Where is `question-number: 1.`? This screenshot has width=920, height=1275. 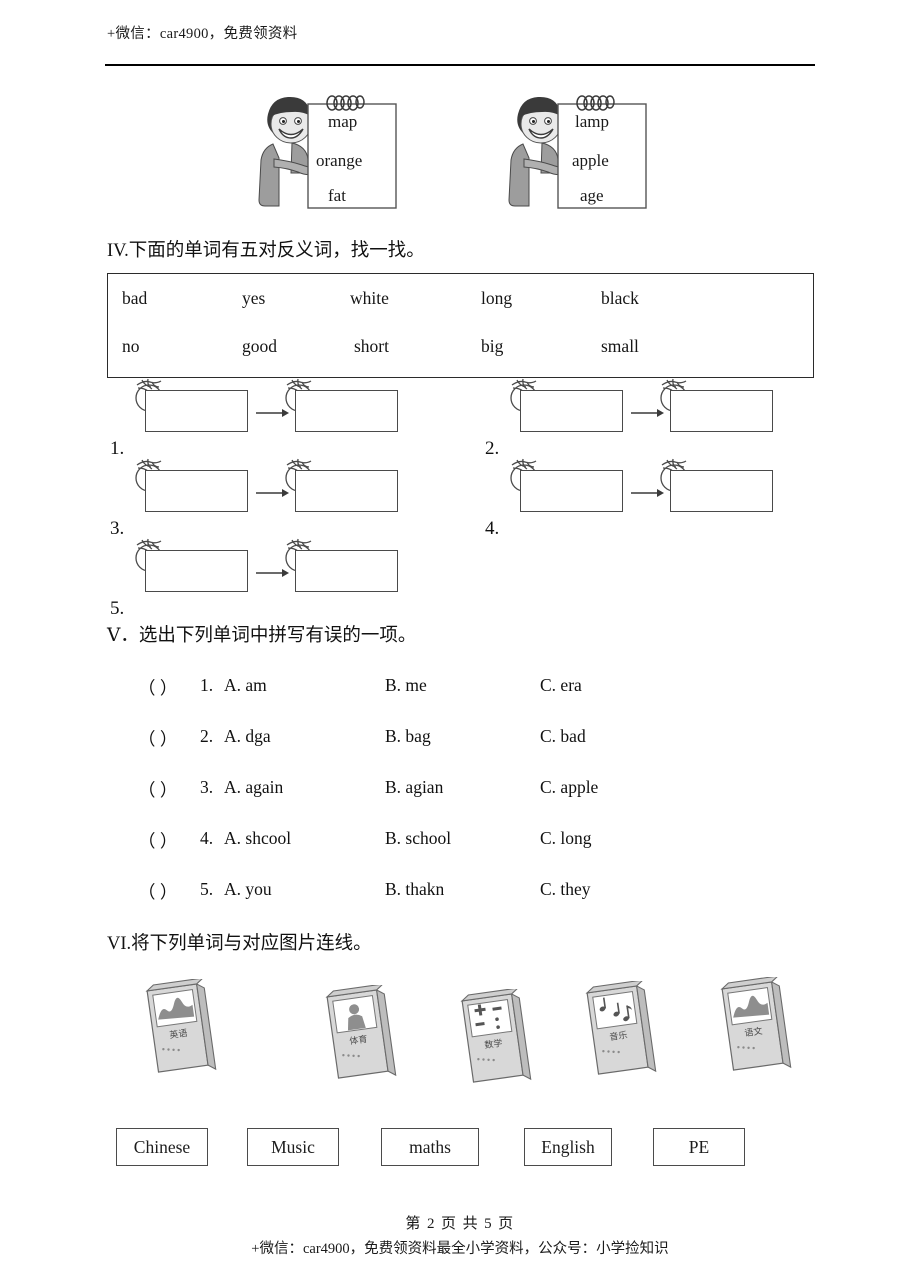
question-number: 1. is located at coordinates (207, 685).